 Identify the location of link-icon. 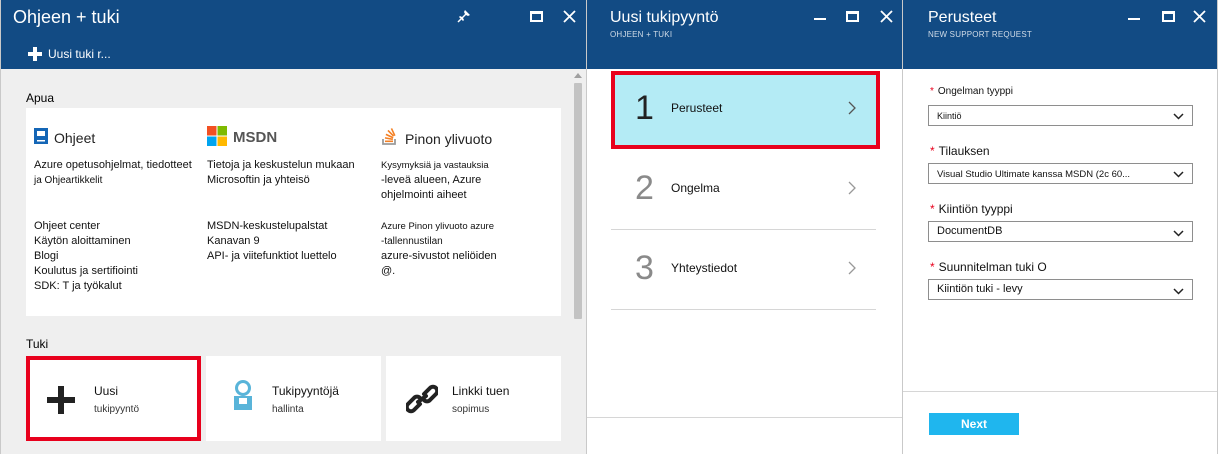
(422, 401).